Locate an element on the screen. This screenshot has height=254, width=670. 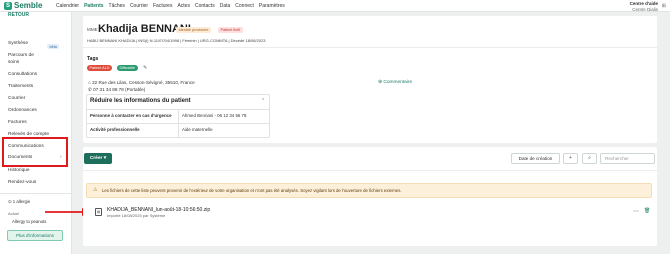
more-options-icon: ⋯ is located at coordinates (636, 211).